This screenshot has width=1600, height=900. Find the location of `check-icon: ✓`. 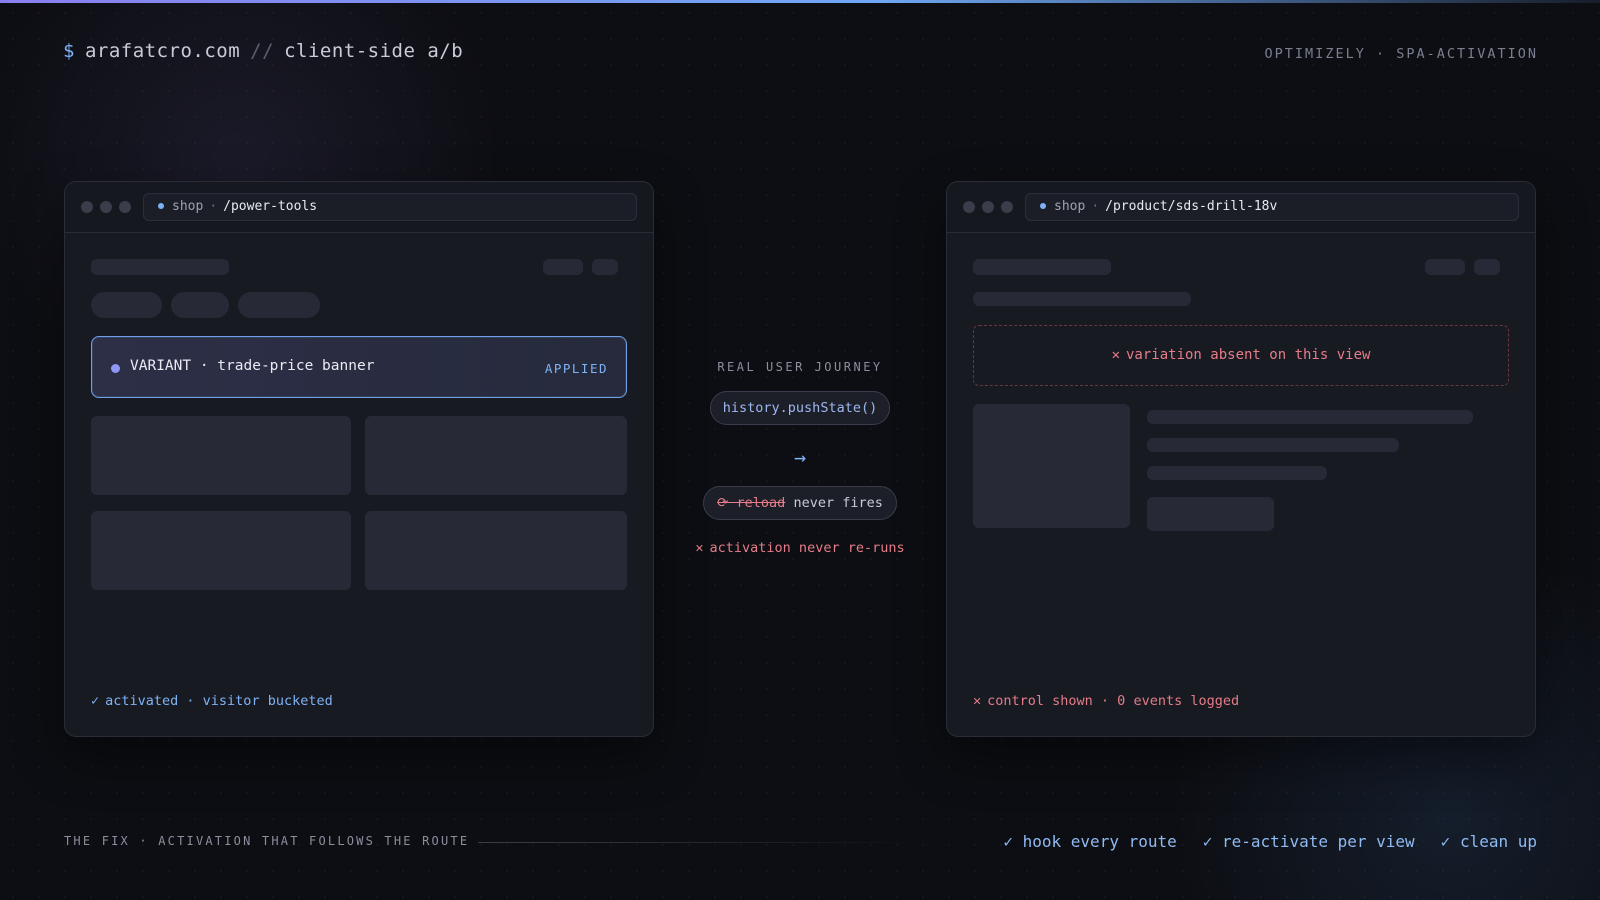

check-icon: ✓ is located at coordinates (95, 701).